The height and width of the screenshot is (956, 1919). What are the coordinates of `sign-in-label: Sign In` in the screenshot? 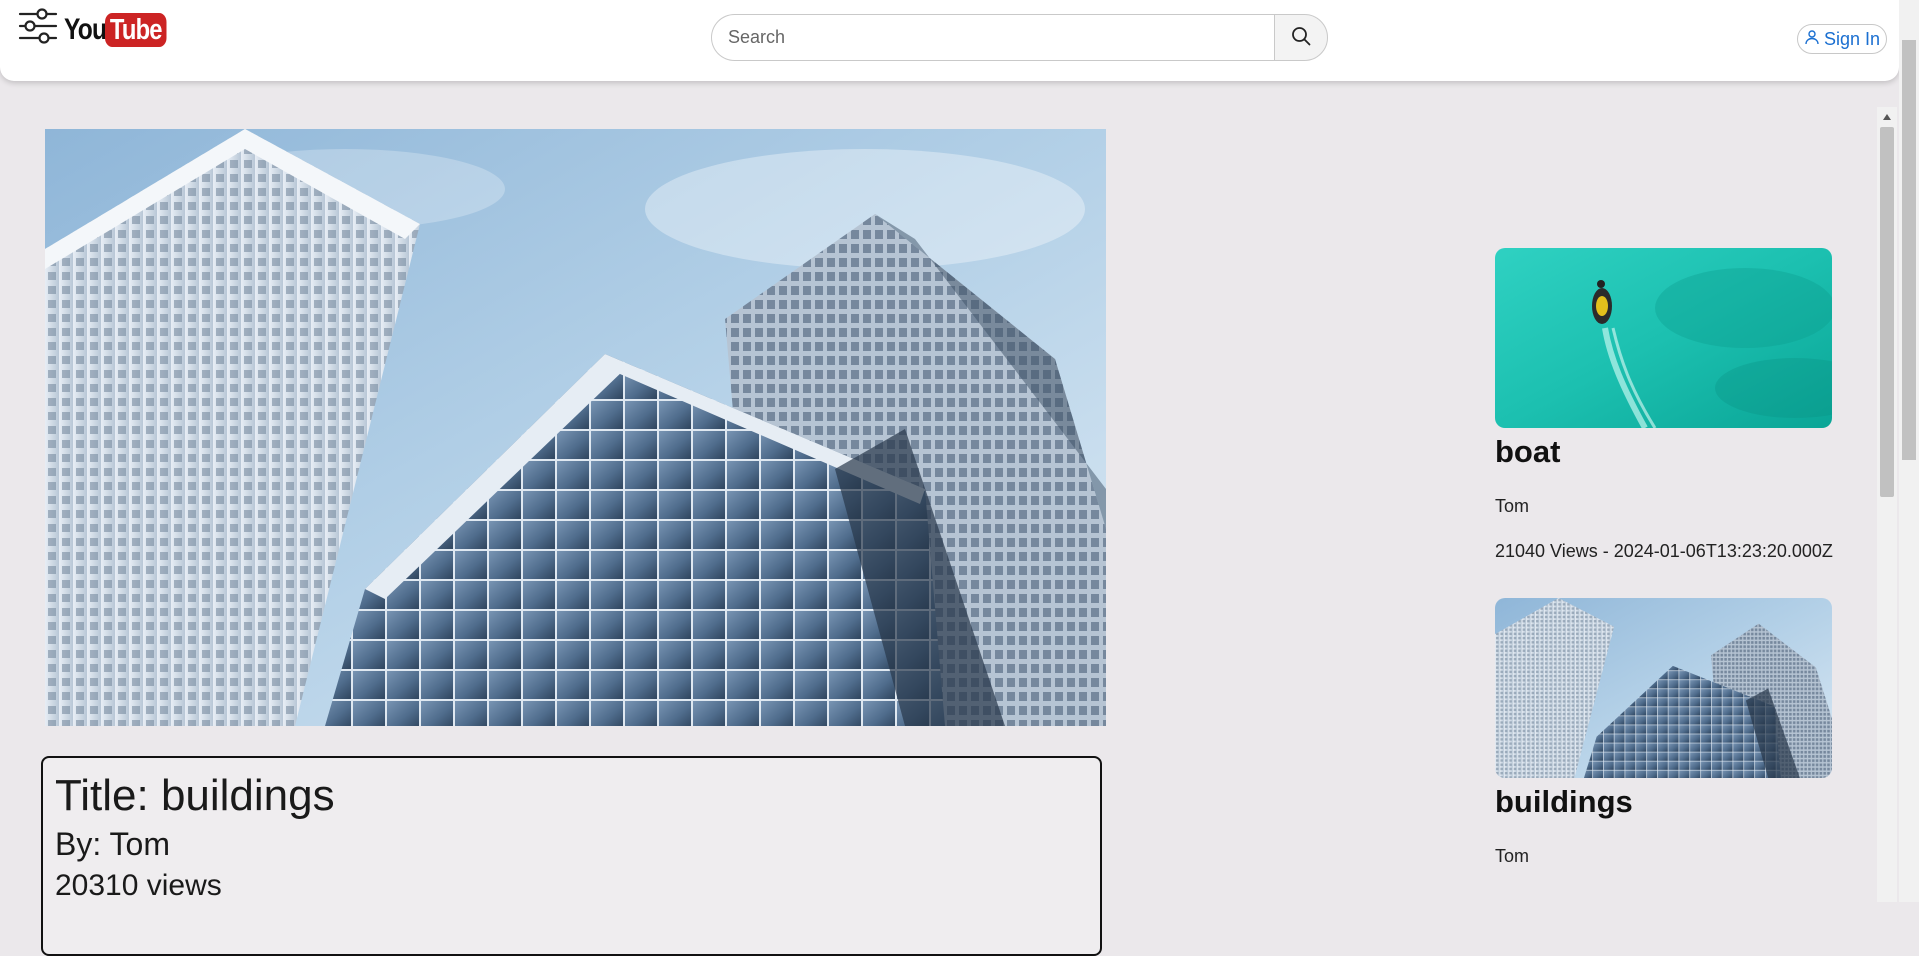 It's located at (1852, 38).